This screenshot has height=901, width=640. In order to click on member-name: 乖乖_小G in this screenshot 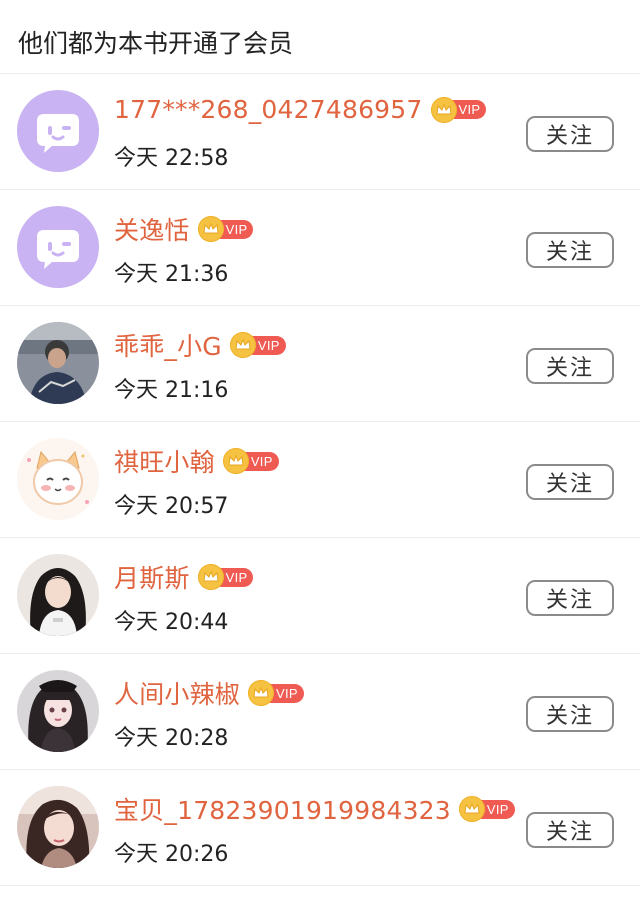, I will do `click(168, 345)`.